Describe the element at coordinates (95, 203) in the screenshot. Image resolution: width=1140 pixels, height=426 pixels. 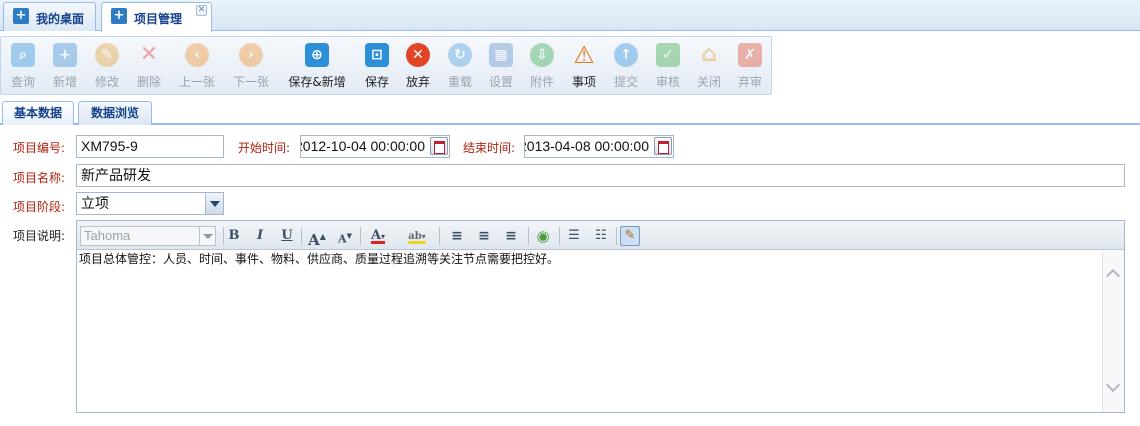
I see `project-stage-value: 立项` at that location.